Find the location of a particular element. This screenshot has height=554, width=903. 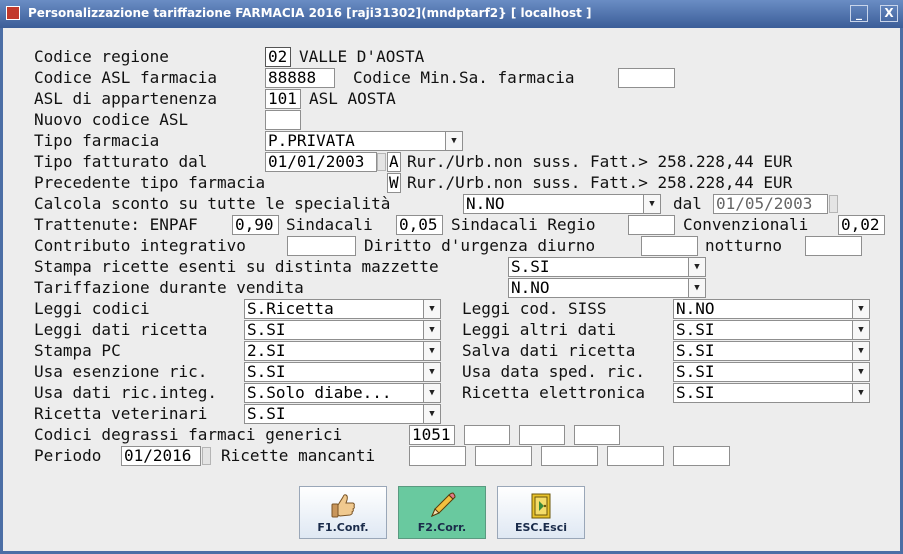

tariffazione-vendita-value: N.NO is located at coordinates (530, 287).